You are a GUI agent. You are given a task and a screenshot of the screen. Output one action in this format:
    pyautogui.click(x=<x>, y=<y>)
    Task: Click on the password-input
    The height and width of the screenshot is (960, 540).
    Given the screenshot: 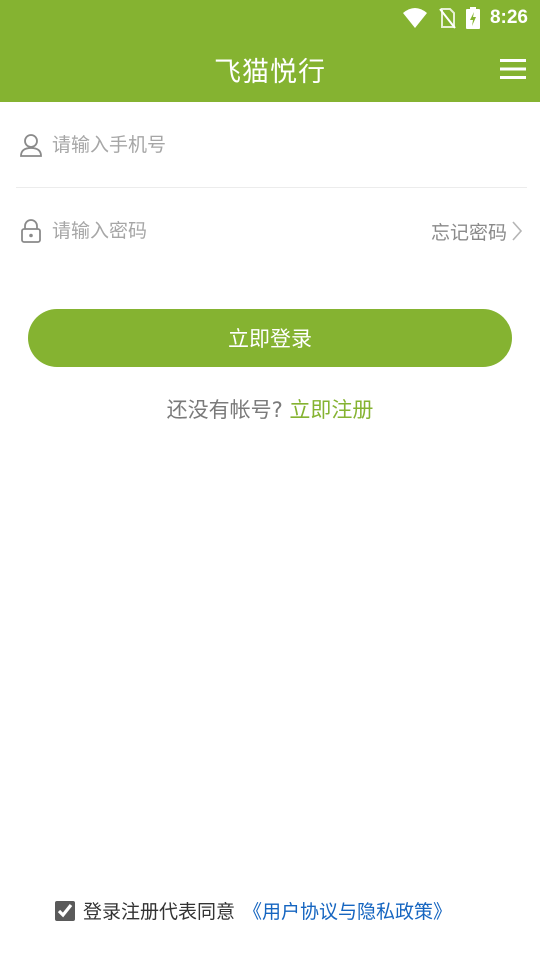 What is the action you would take?
    pyautogui.click(x=241, y=231)
    